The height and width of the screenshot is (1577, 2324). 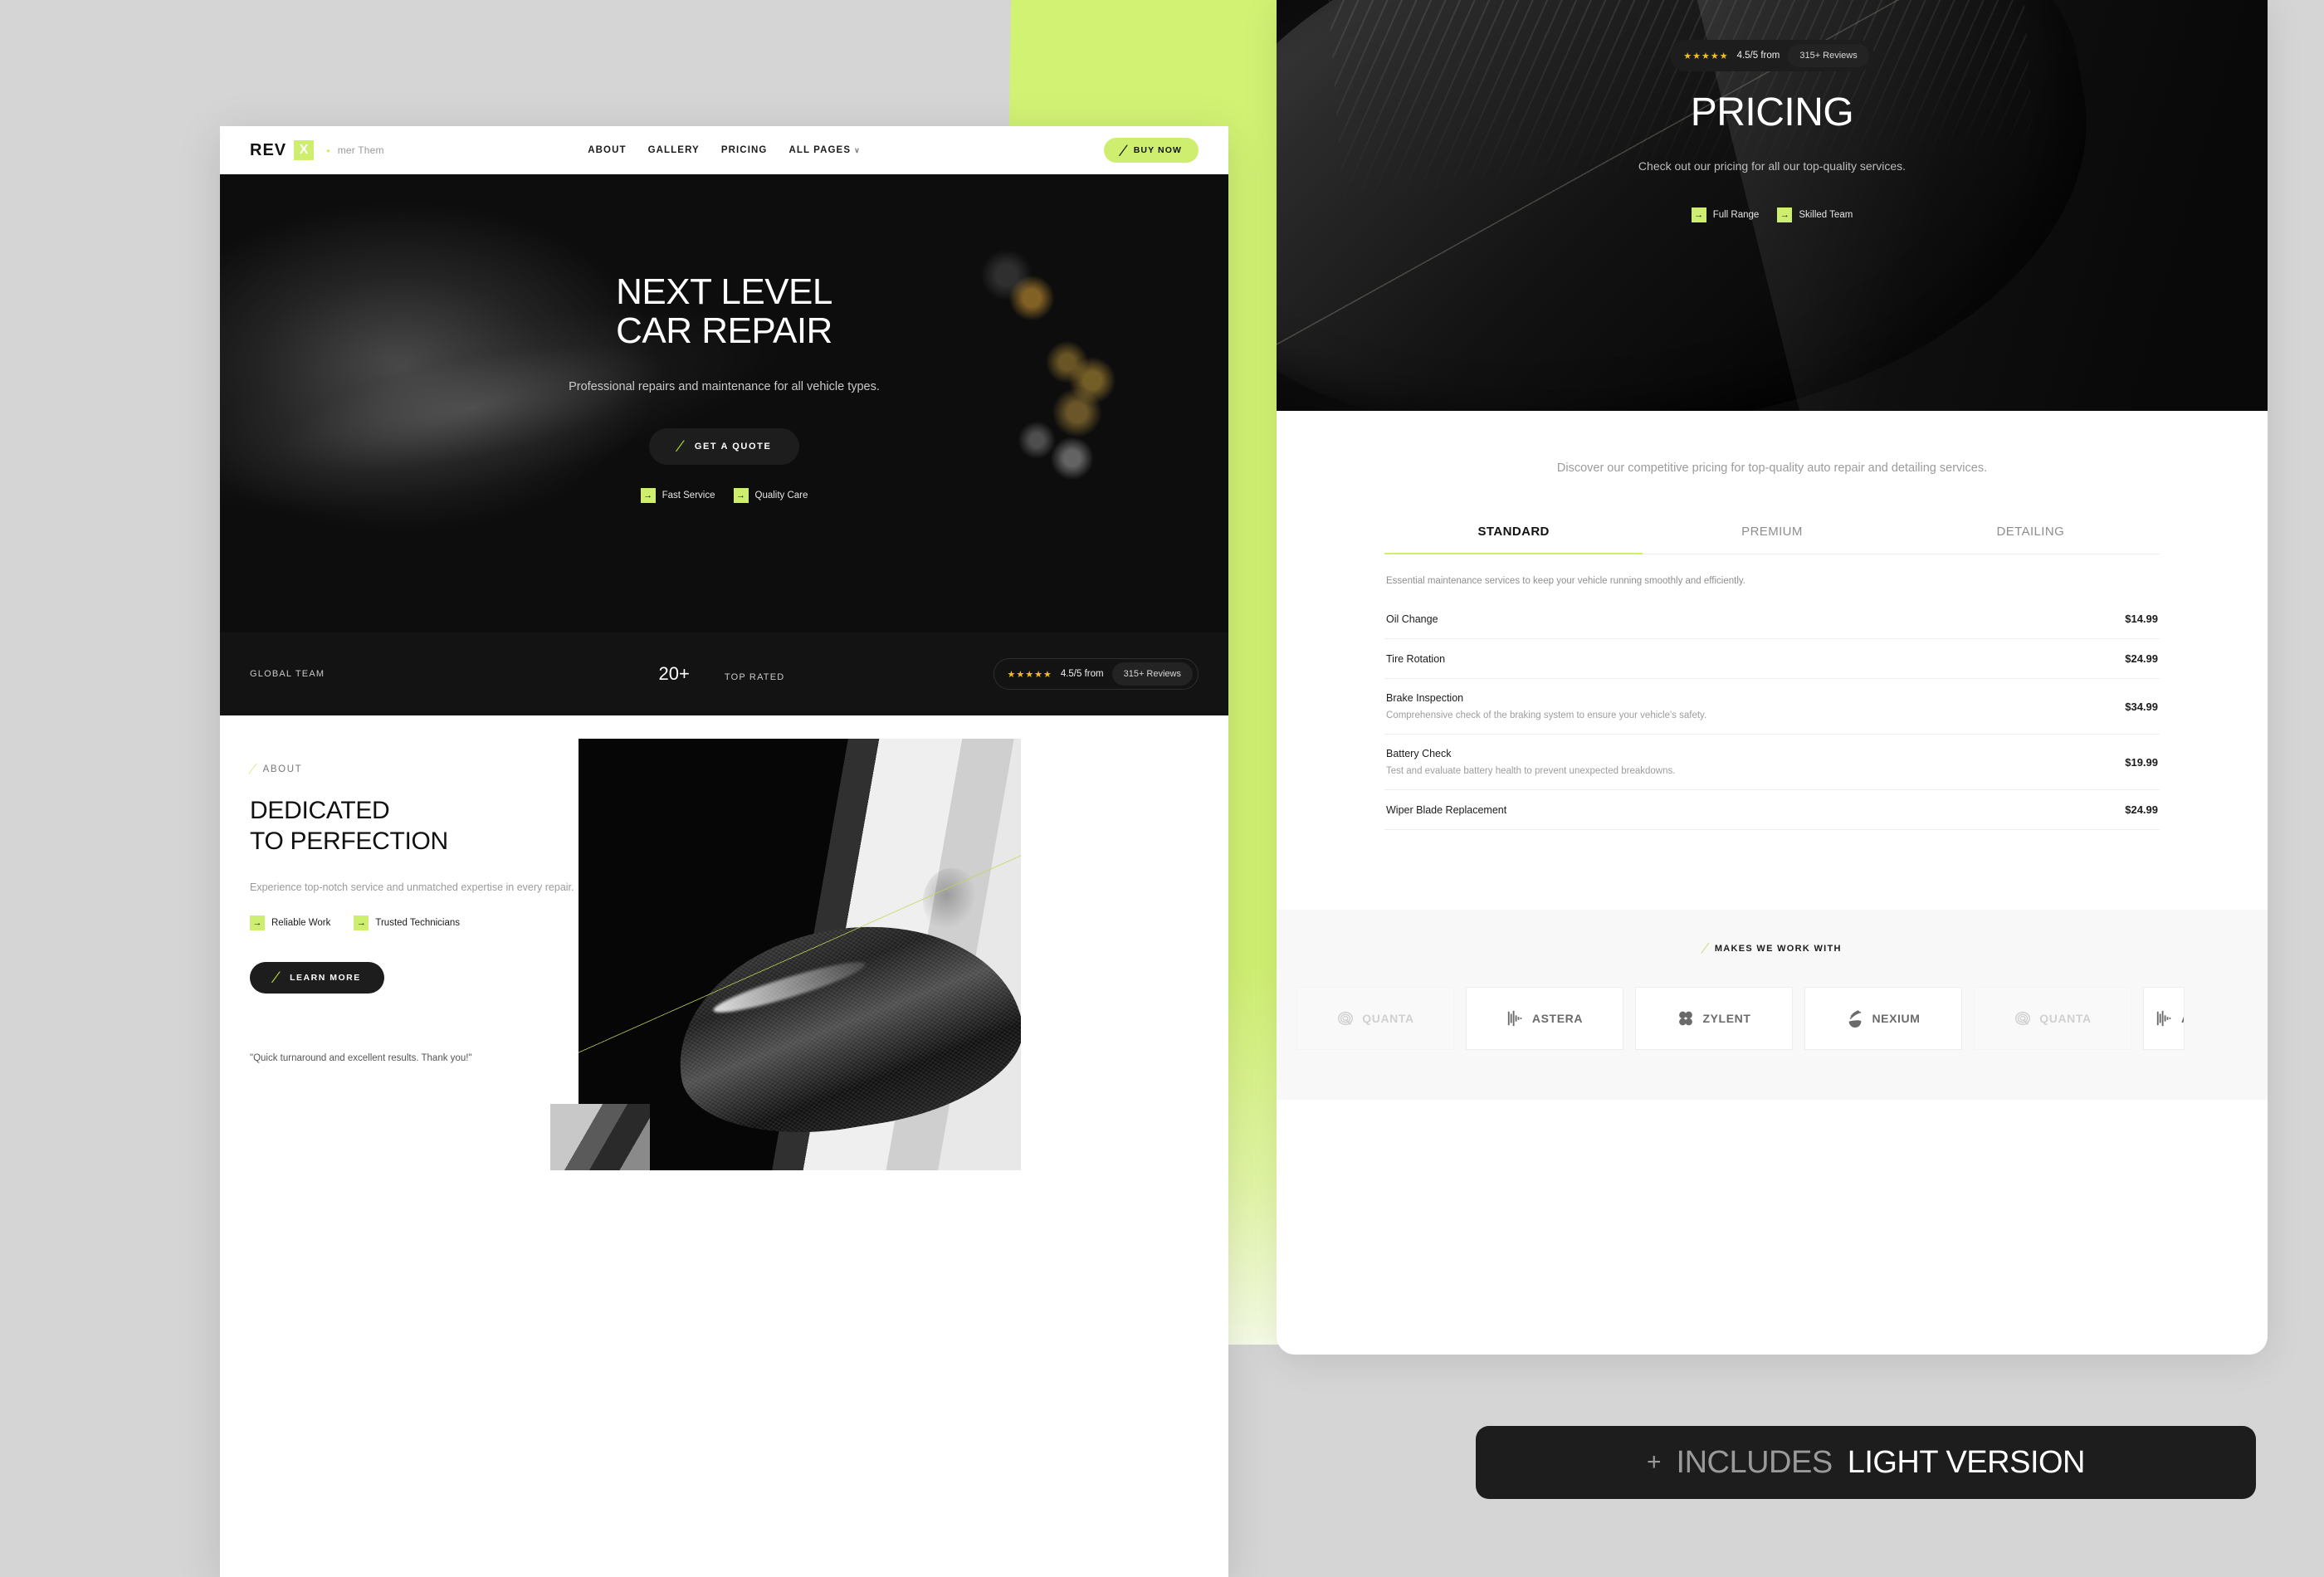 What do you see at coordinates (290, 923) in the screenshot?
I see `badge-reliable-work: → Reliable Work` at bounding box center [290, 923].